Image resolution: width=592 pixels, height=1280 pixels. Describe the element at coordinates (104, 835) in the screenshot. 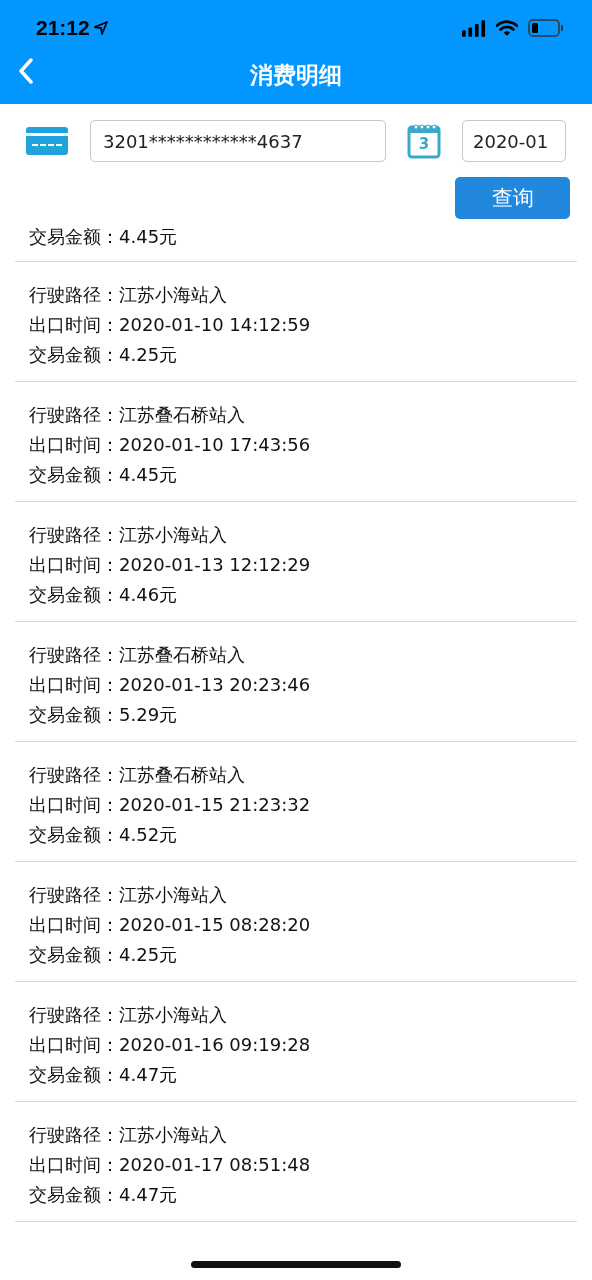

I see `record-text: 交易金额：4.52元` at that location.